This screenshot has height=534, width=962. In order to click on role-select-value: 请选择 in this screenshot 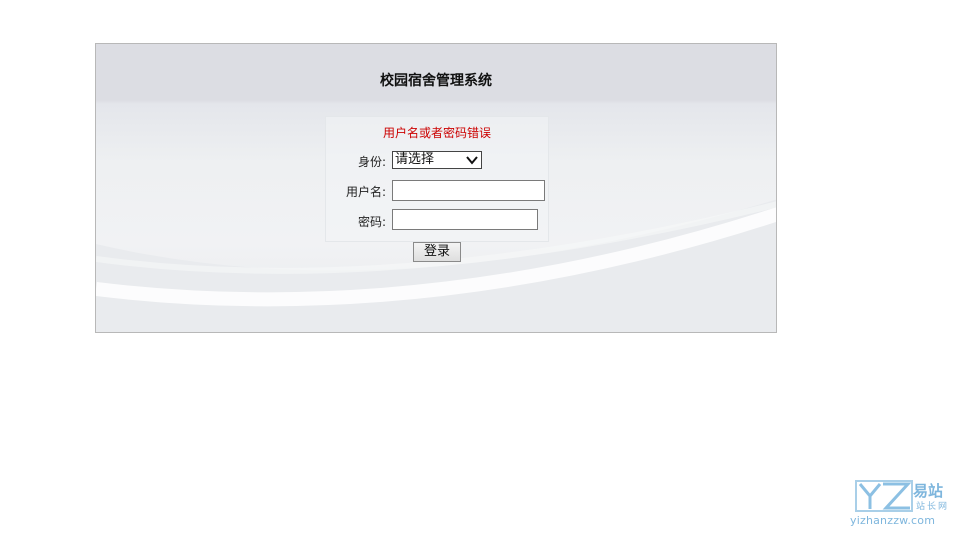, I will do `click(415, 159)`.